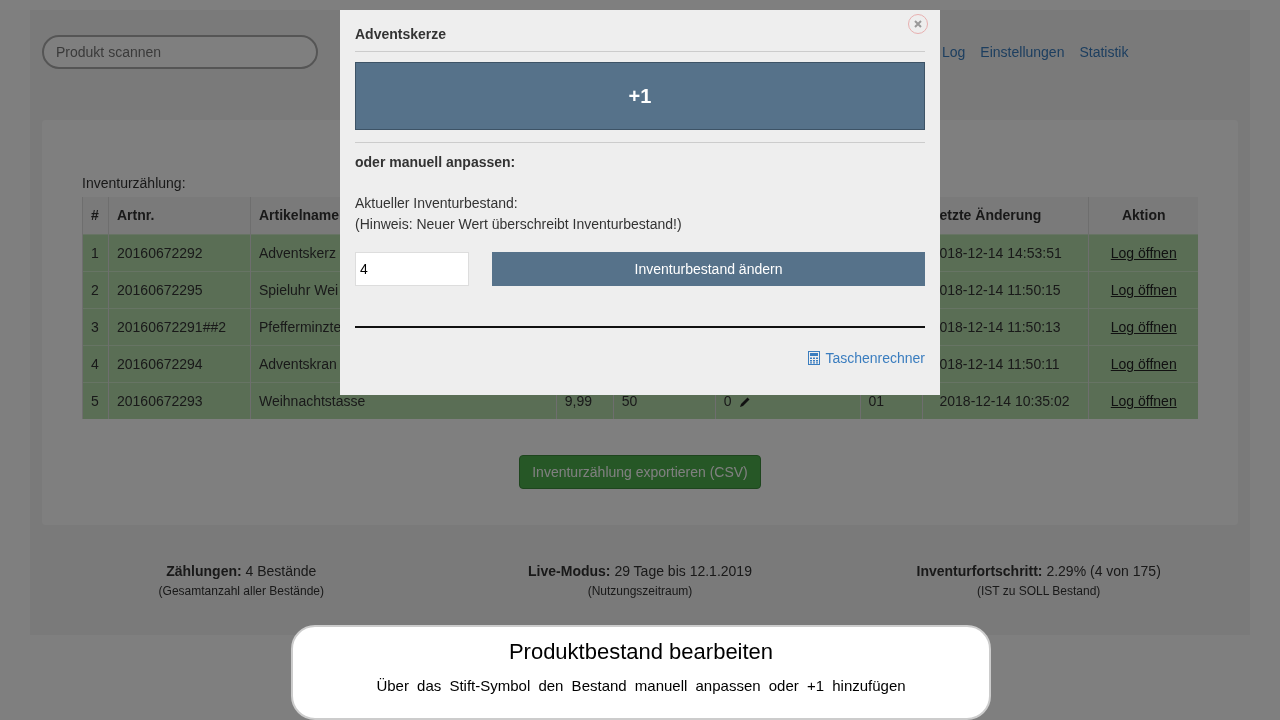 This screenshot has height=720, width=1280. I want to click on table-cell: 4, so click(95, 363).